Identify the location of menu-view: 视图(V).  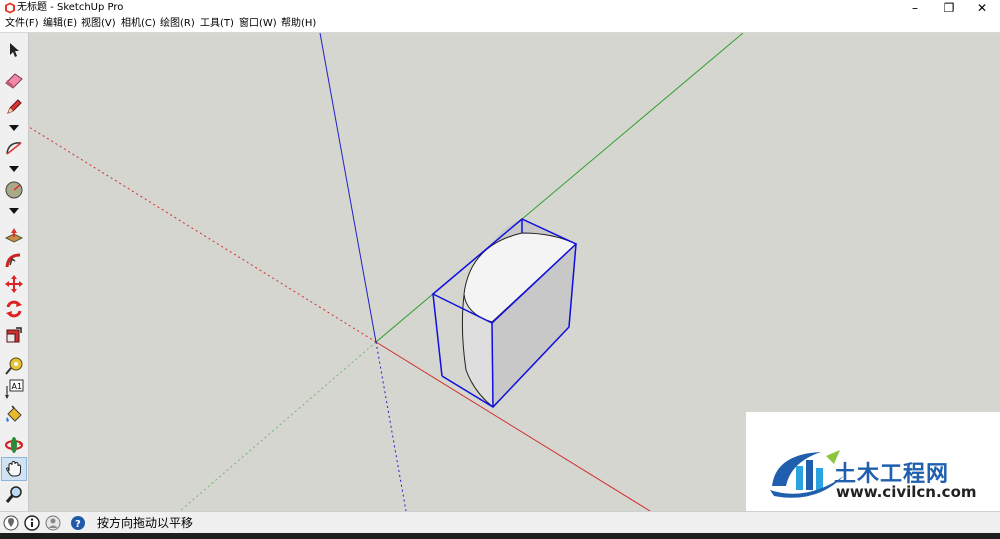
(98, 24).